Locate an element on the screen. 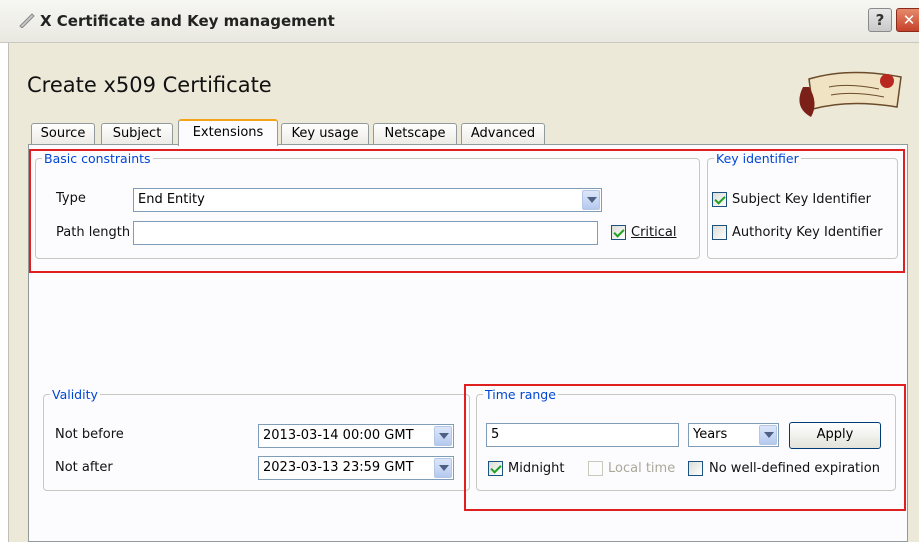  validity-legend: Validity is located at coordinates (75, 394).